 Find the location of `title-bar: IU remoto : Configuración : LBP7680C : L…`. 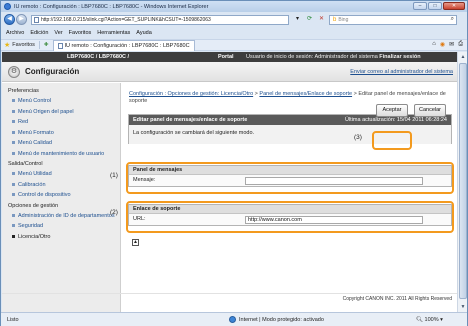

title-bar: IU remoto : Configuración : LBP7680C : L… is located at coordinates (234, 6).